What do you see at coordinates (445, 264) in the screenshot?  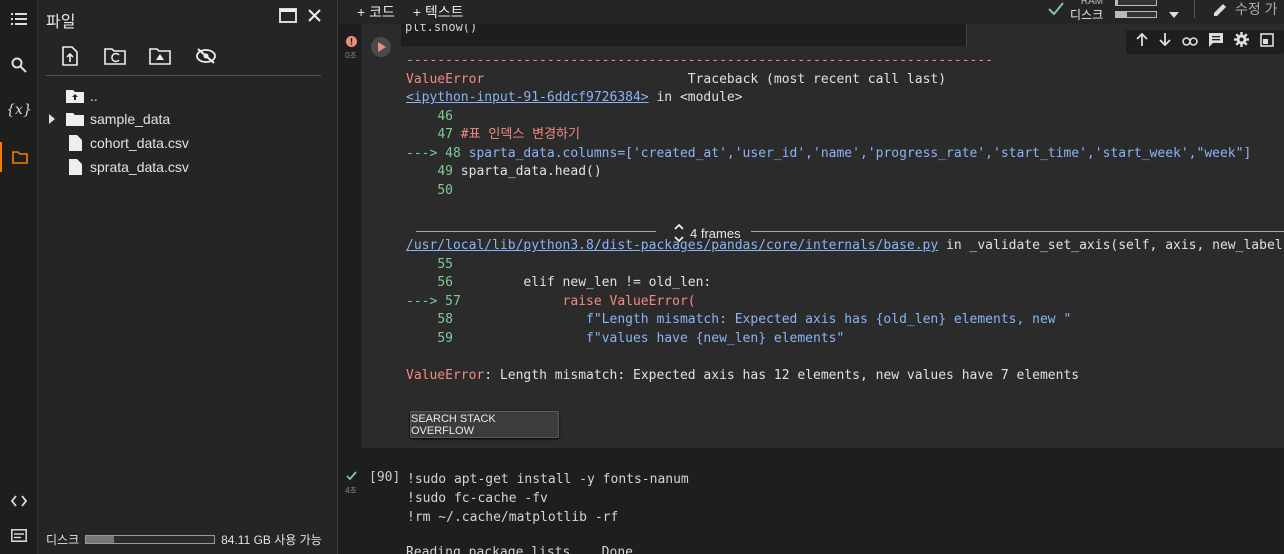 I see `line-number: 55` at bounding box center [445, 264].